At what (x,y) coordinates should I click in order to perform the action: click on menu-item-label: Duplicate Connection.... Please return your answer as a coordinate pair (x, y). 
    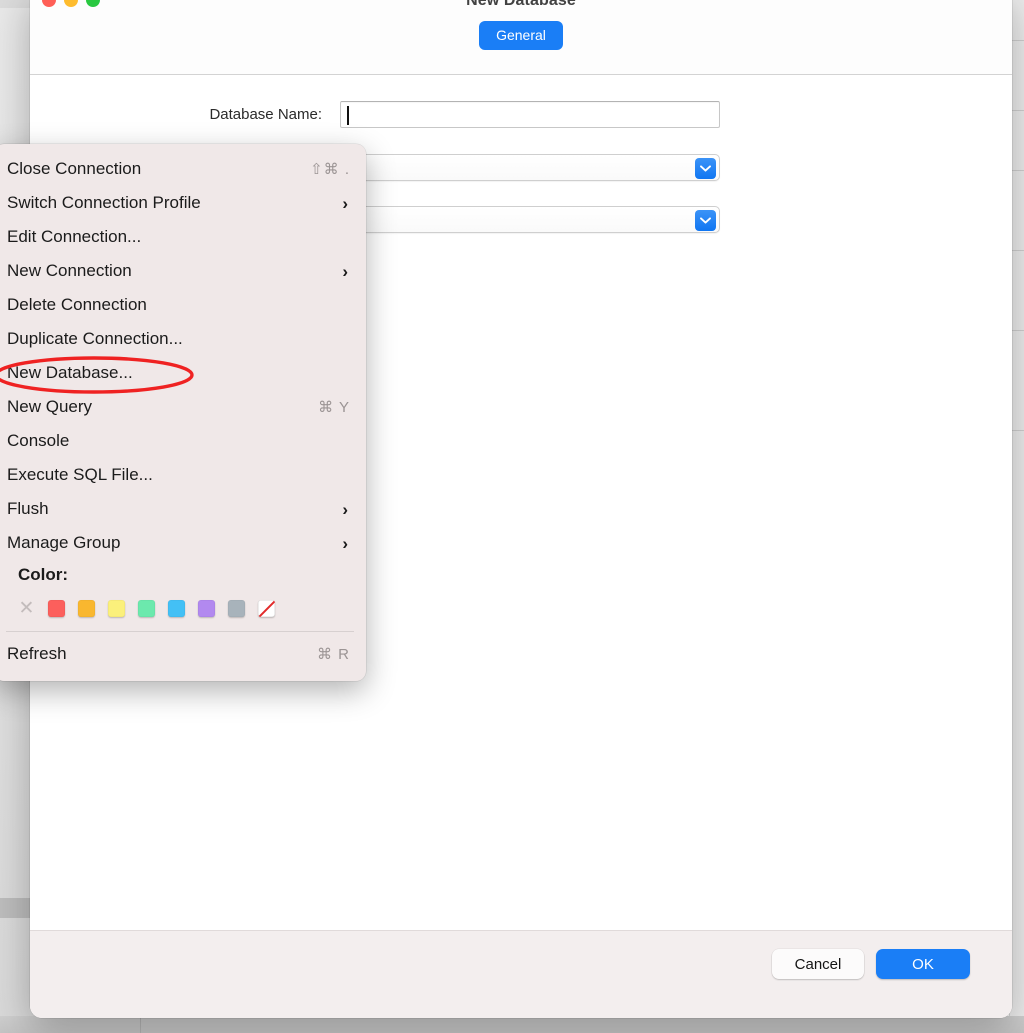
    Looking at the image, I should click on (95, 338).